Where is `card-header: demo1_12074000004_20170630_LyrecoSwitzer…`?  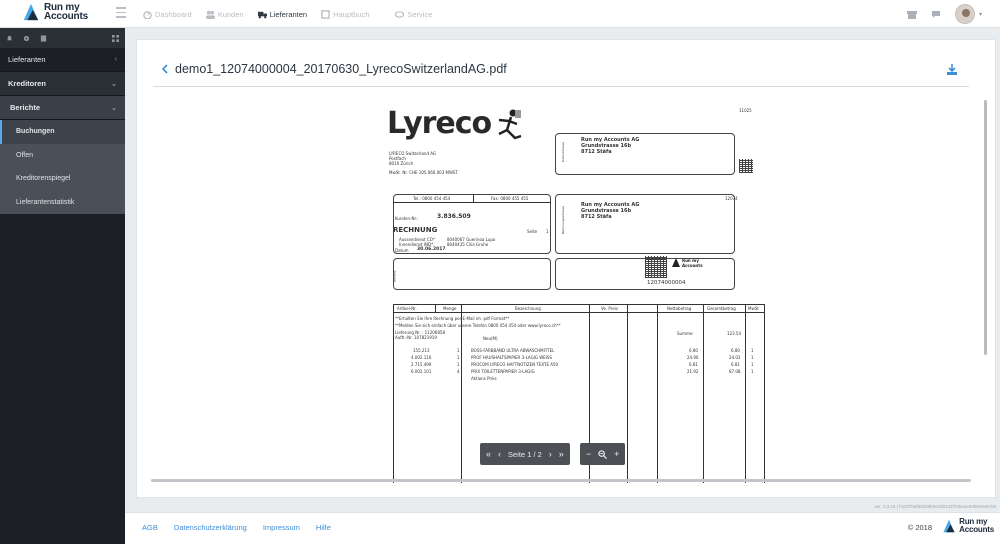
card-header: demo1_12074000004_20170630_LyrecoSwitzer… is located at coordinates (334, 69).